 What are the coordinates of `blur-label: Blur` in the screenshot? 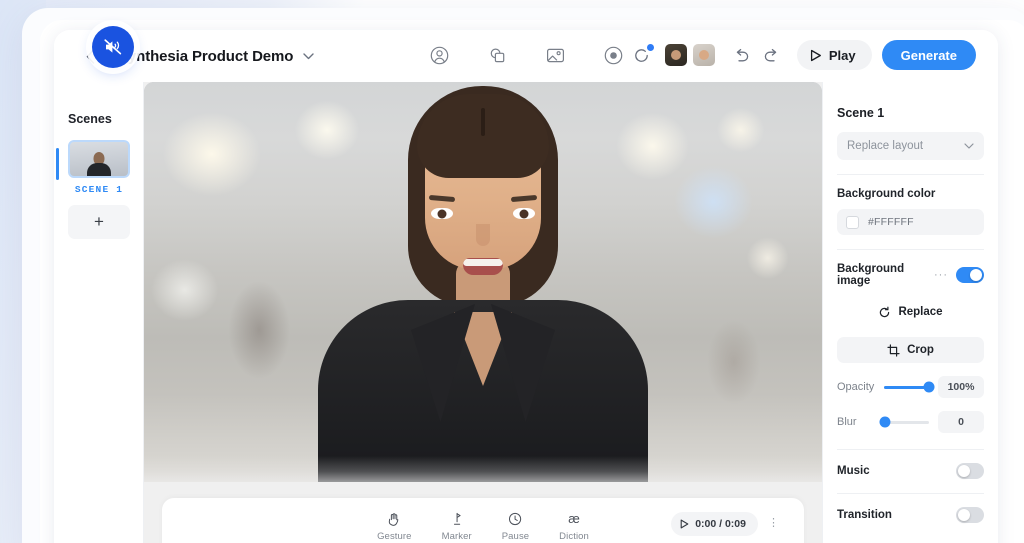 It's located at (847, 422).